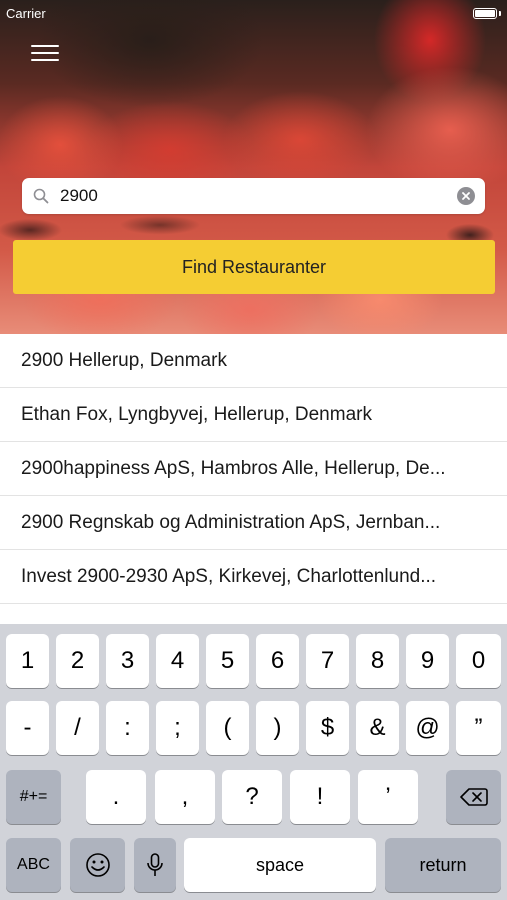 This screenshot has height=900, width=507. Describe the element at coordinates (227, 661) in the screenshot. I see `key-5: 5` at that location.